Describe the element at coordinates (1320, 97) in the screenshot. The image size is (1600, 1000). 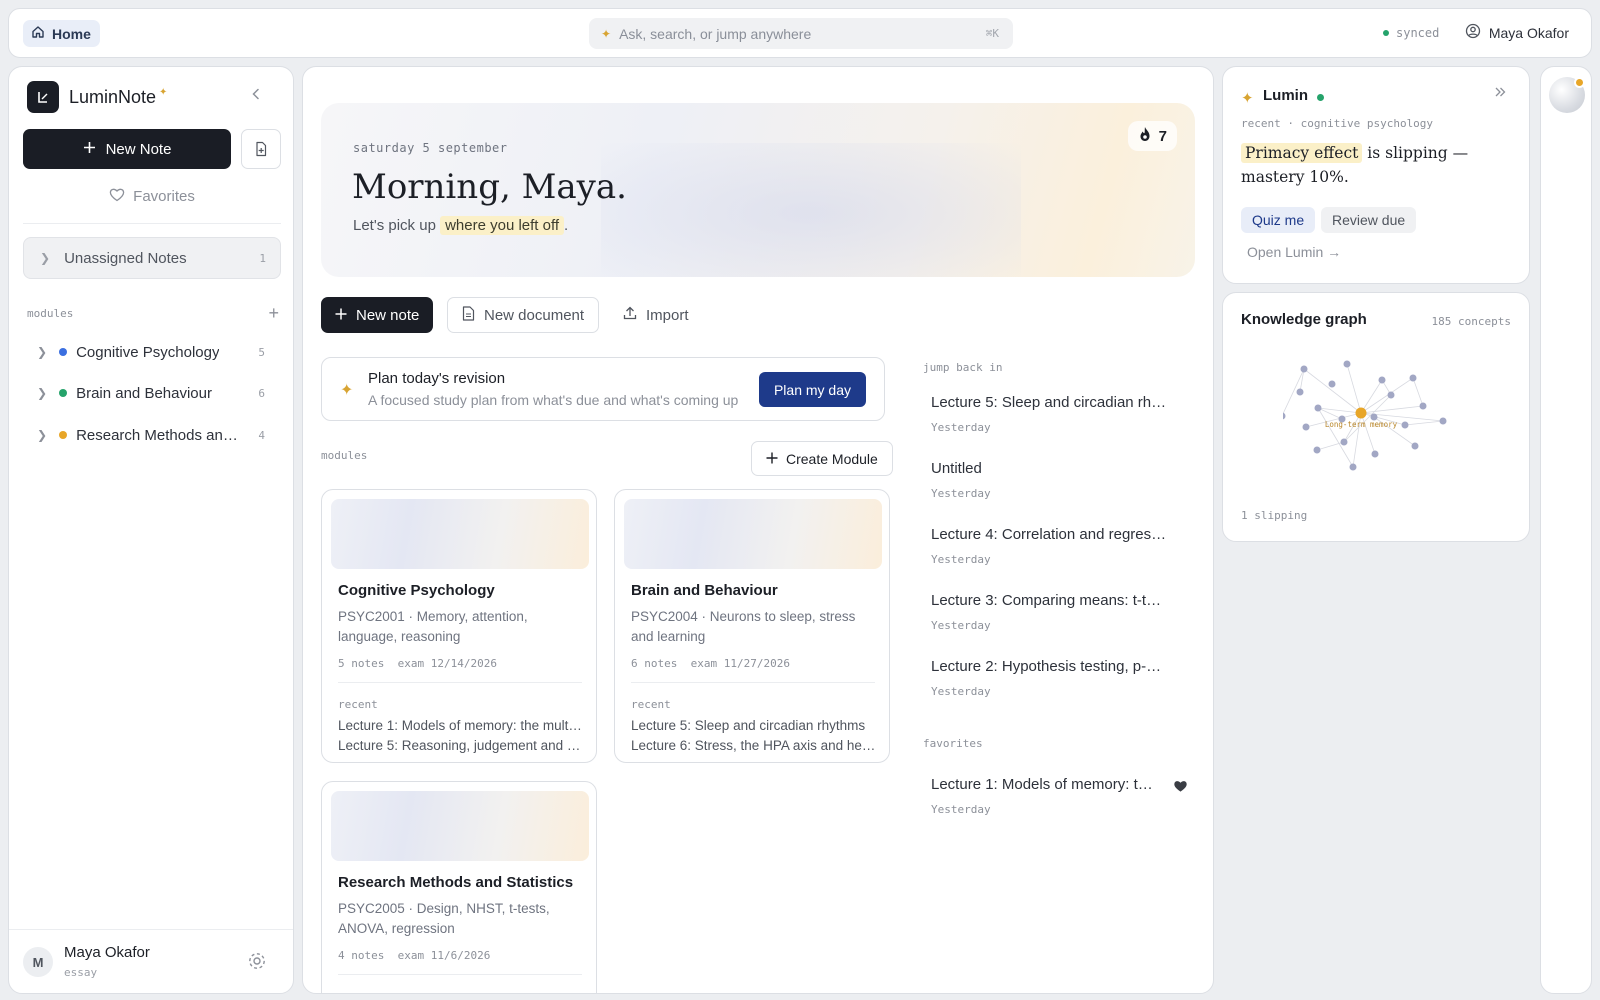
I see `online-dot-icon` at that location.